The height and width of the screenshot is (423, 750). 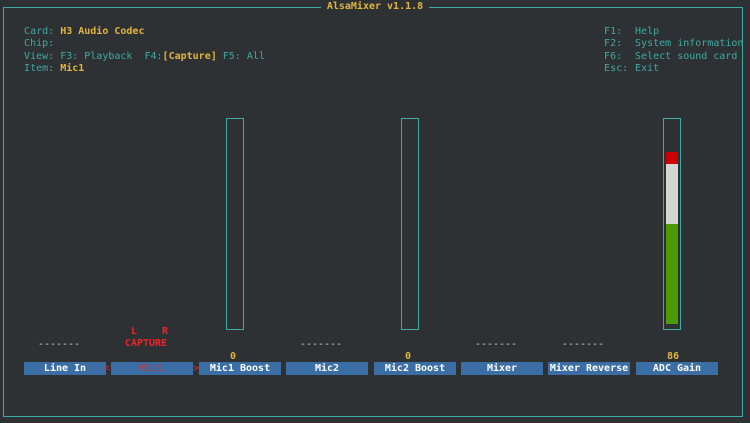 I want to click on control-mixer-reverse: Mixer Reverse, so click(x=589, y=368).